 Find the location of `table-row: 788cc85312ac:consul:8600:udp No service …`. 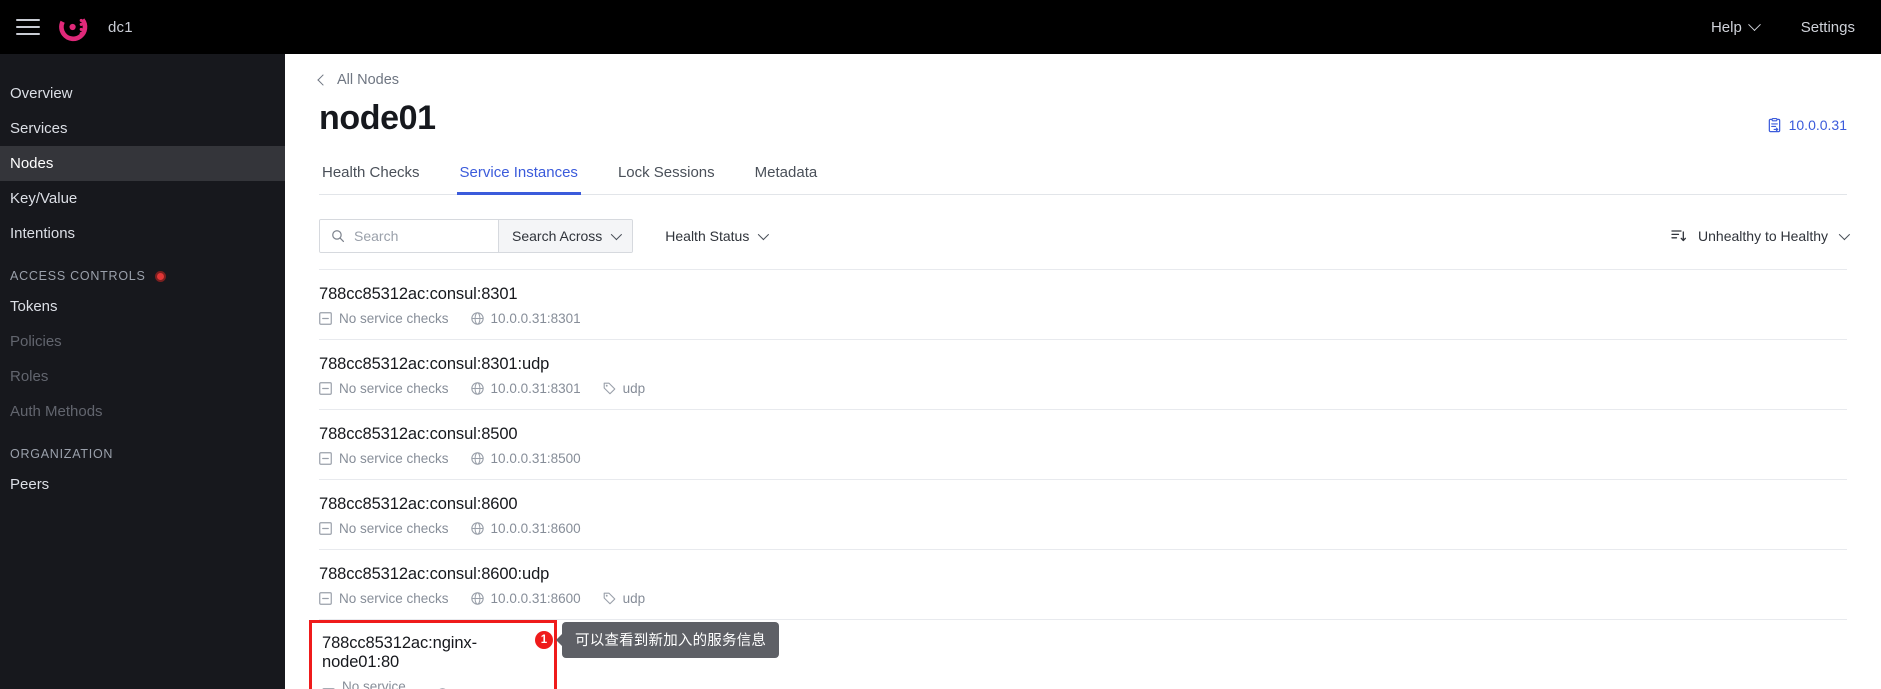

table-row: 788cc85312ac:consul:8600:udp No service … is located at coordinates (1083, 585).